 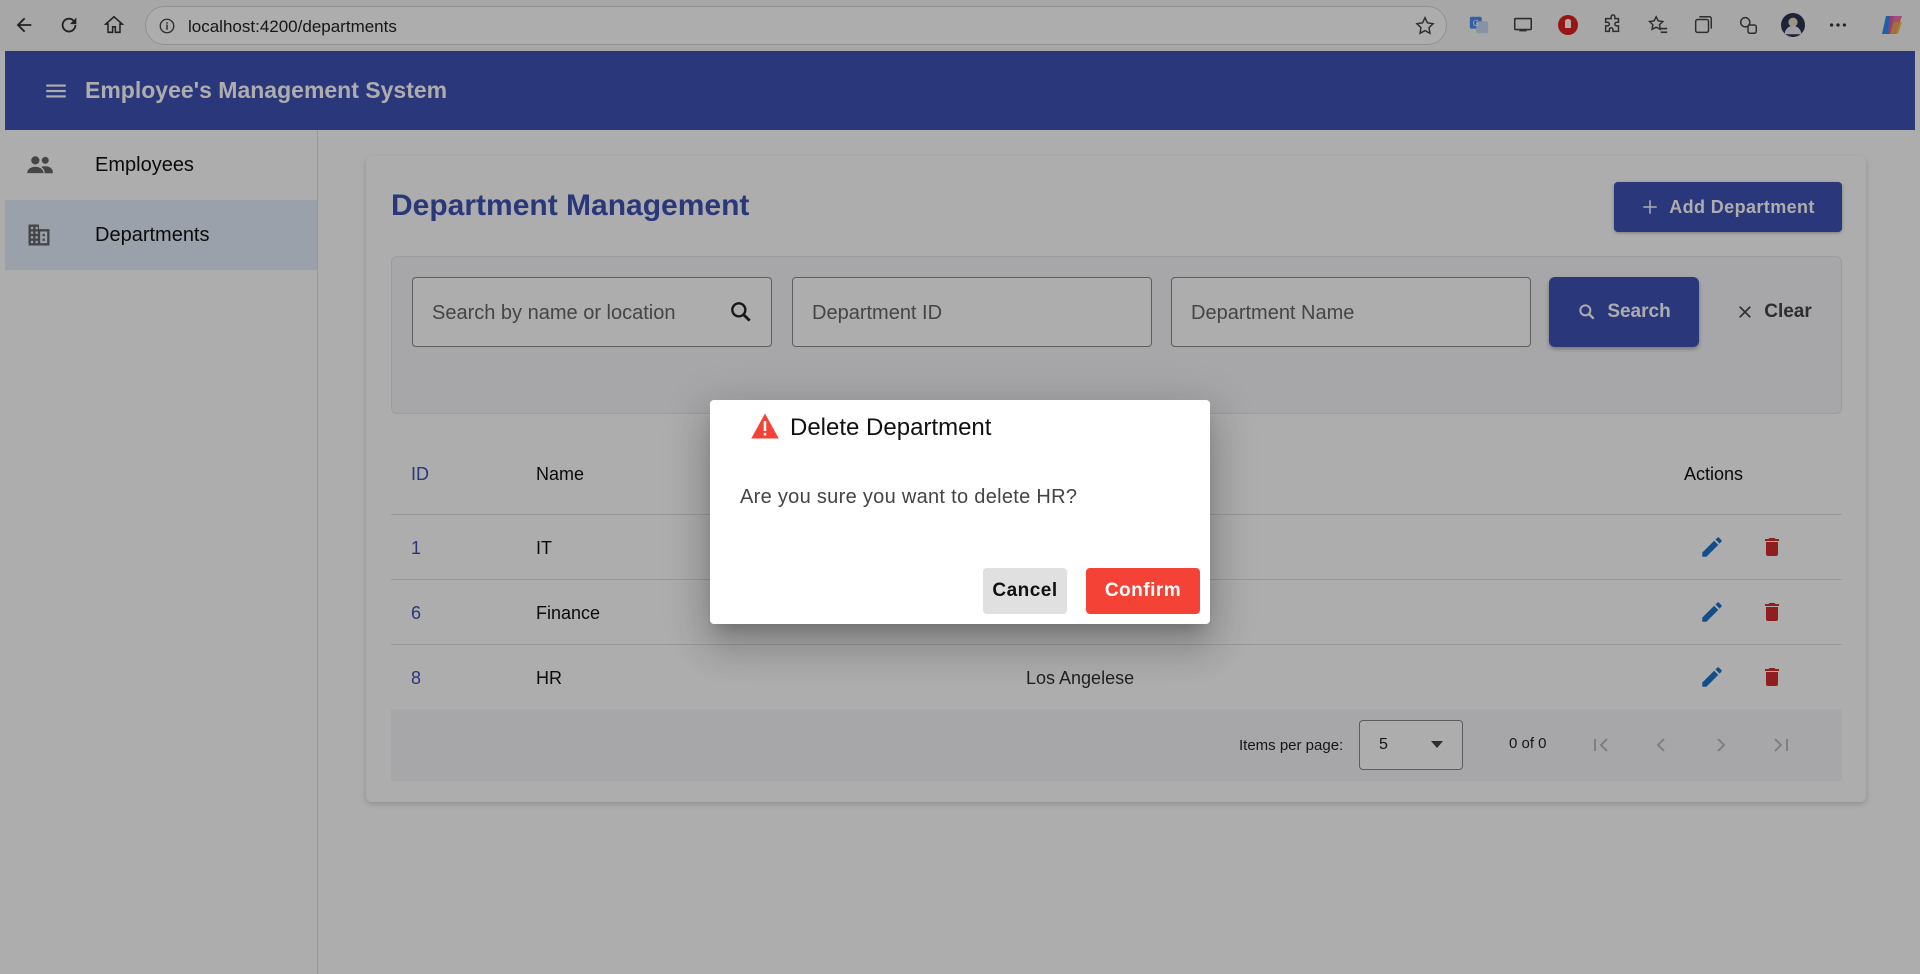 What do you see at coordinates (765, 426) in the screenshot?
I see `warning-icon` at bounding box center [765, 426].